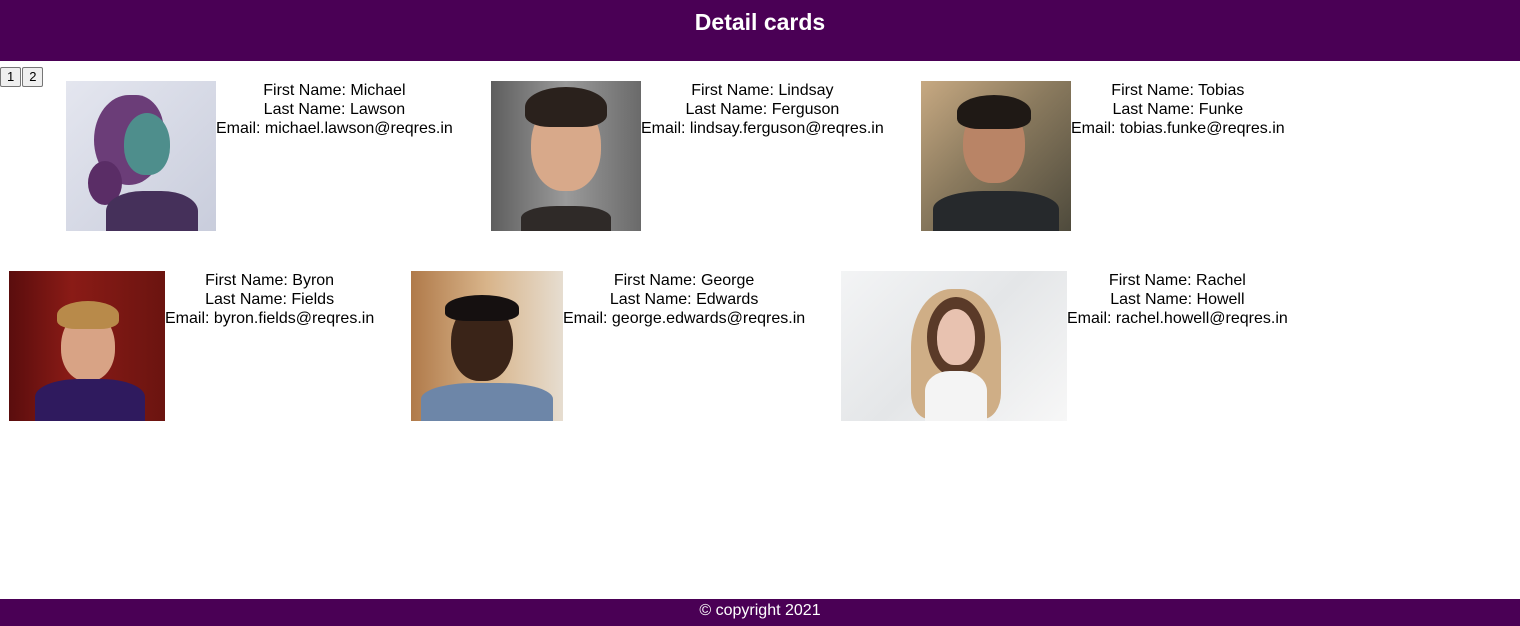 This screenshot has width=1520, height=626. I want to click on pagination: 1 2, so click(22, 77).